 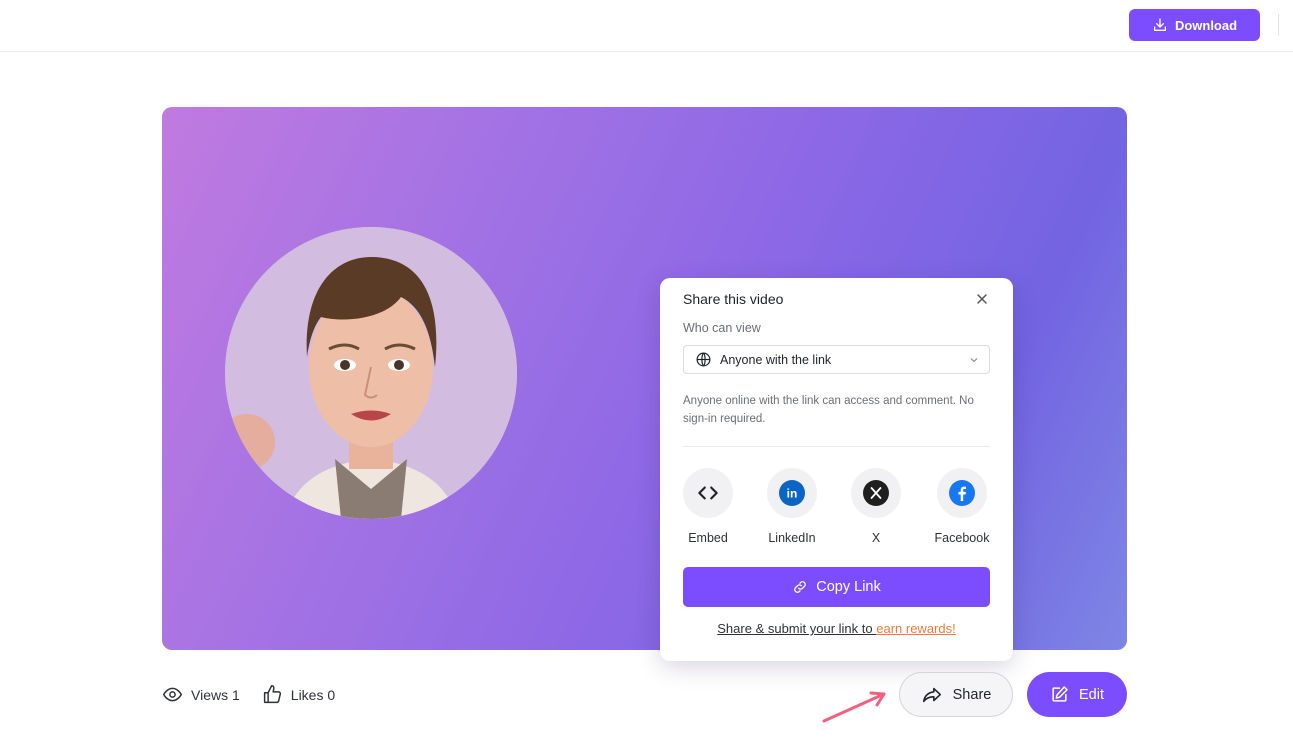 I want to click on earn-rewards-link: earn rewards!, so click(x=915, y=628).